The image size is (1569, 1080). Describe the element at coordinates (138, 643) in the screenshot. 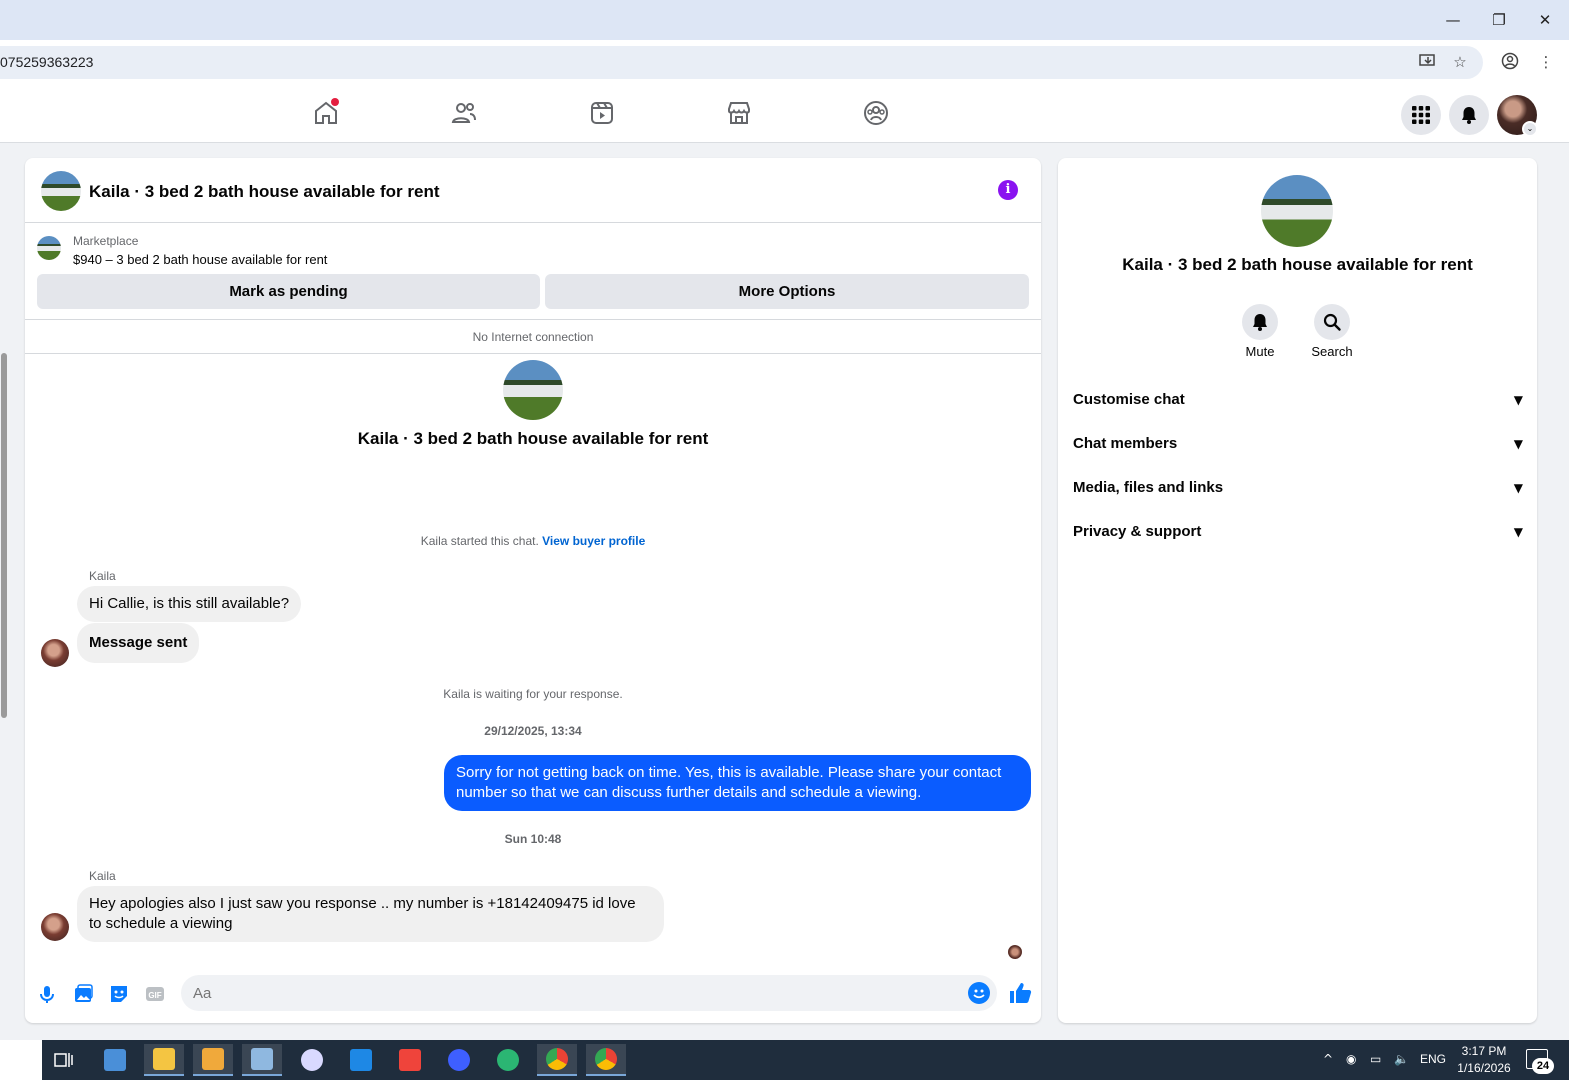

I see `incoming-message: Message sent` at that location.